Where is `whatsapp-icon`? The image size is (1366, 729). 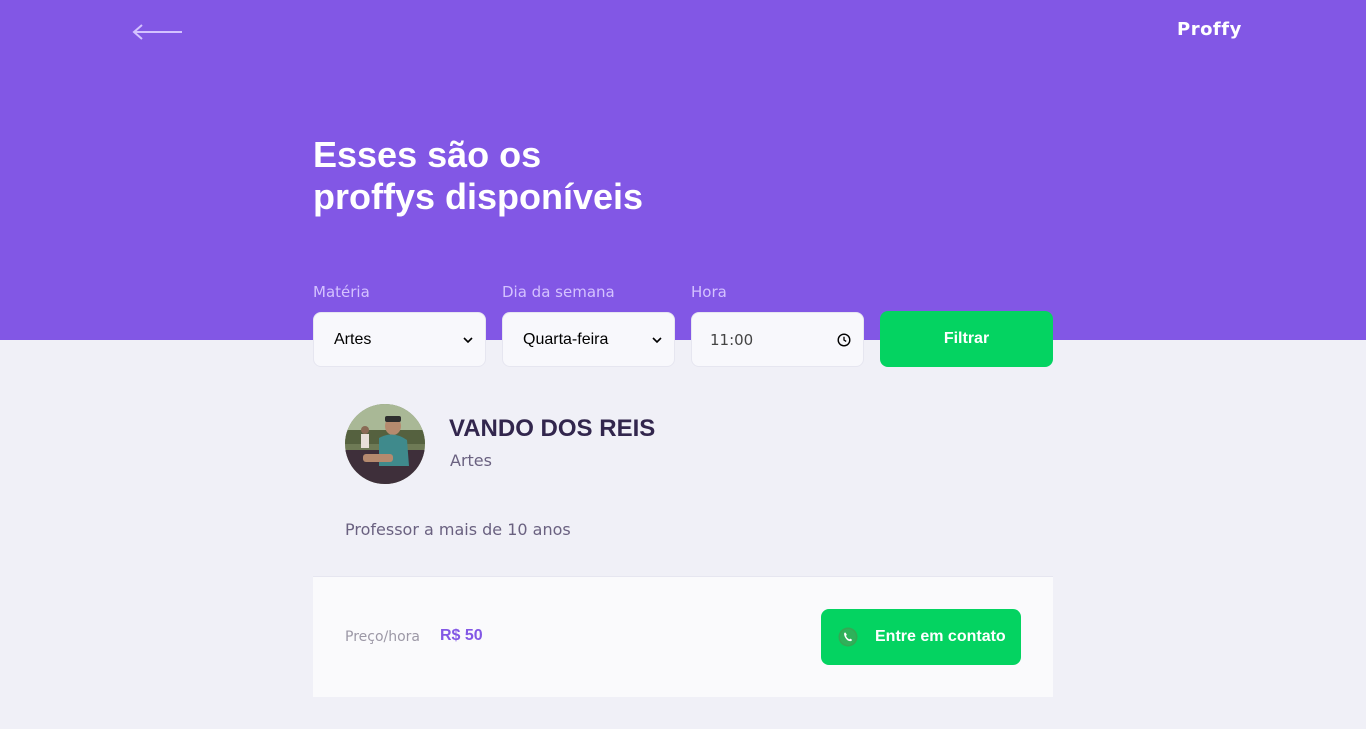
whatsapp-icon is located at coordinates (848, 637).